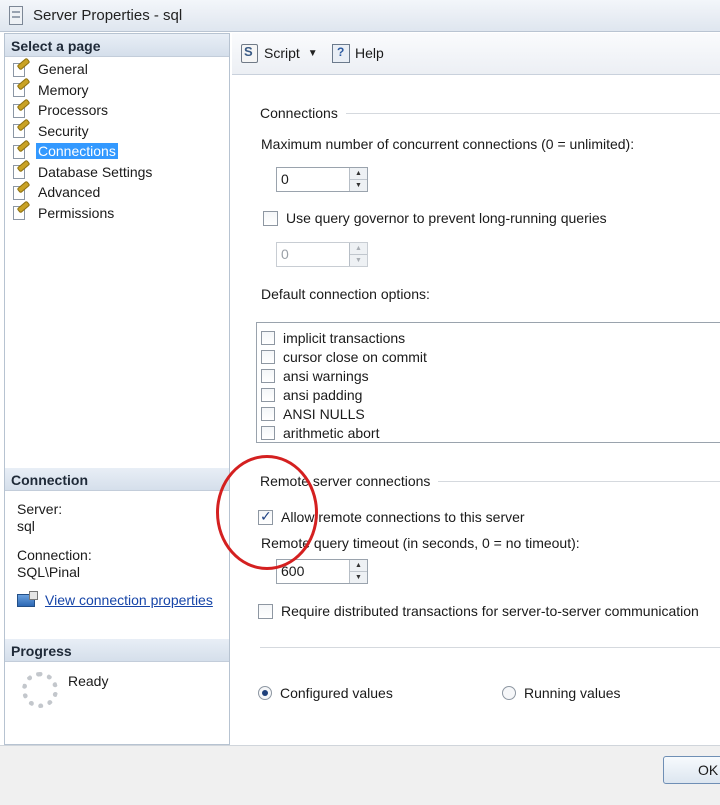 The height and width of the screenshot is (805, 720). What do you see at coordinates (313, 53) in the screenshot?
I see `dropdown-arrow-icon: ▼` at bounding box center [313, 53].